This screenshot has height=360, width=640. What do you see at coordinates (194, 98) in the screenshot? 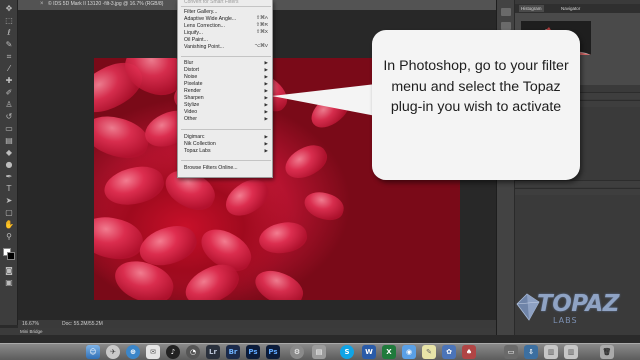
I see `menu-item-sharpen: Sharpen` at bounding box center [194, 98].